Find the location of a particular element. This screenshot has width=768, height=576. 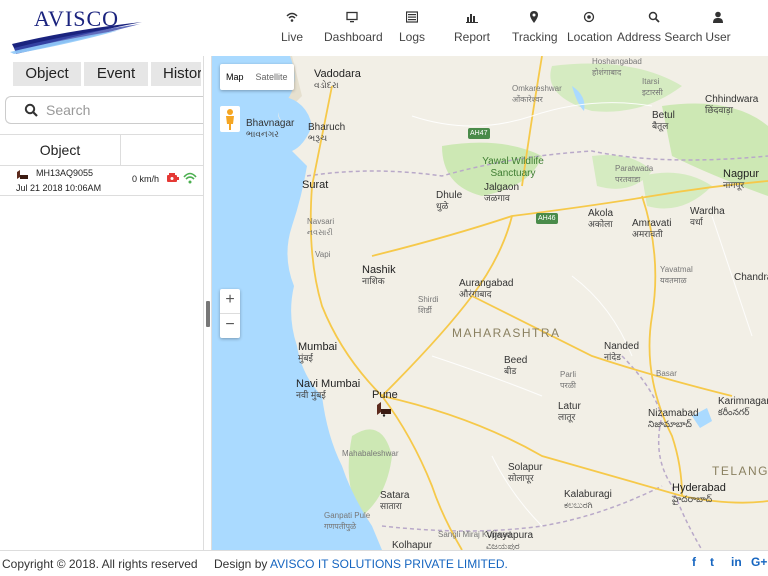

panel-splitter is located at coordinates (207, 303).